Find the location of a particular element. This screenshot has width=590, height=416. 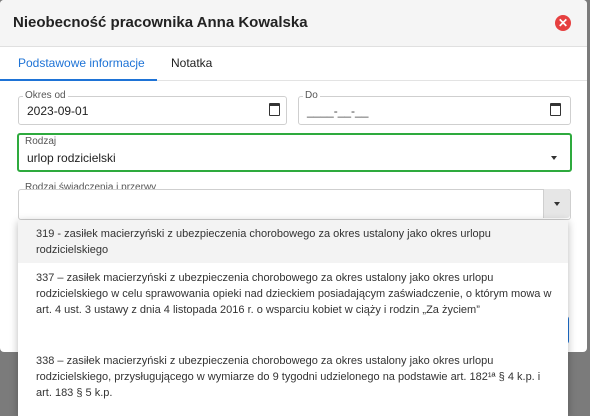

active-tab-indicator is located at coordinates (78, 80).